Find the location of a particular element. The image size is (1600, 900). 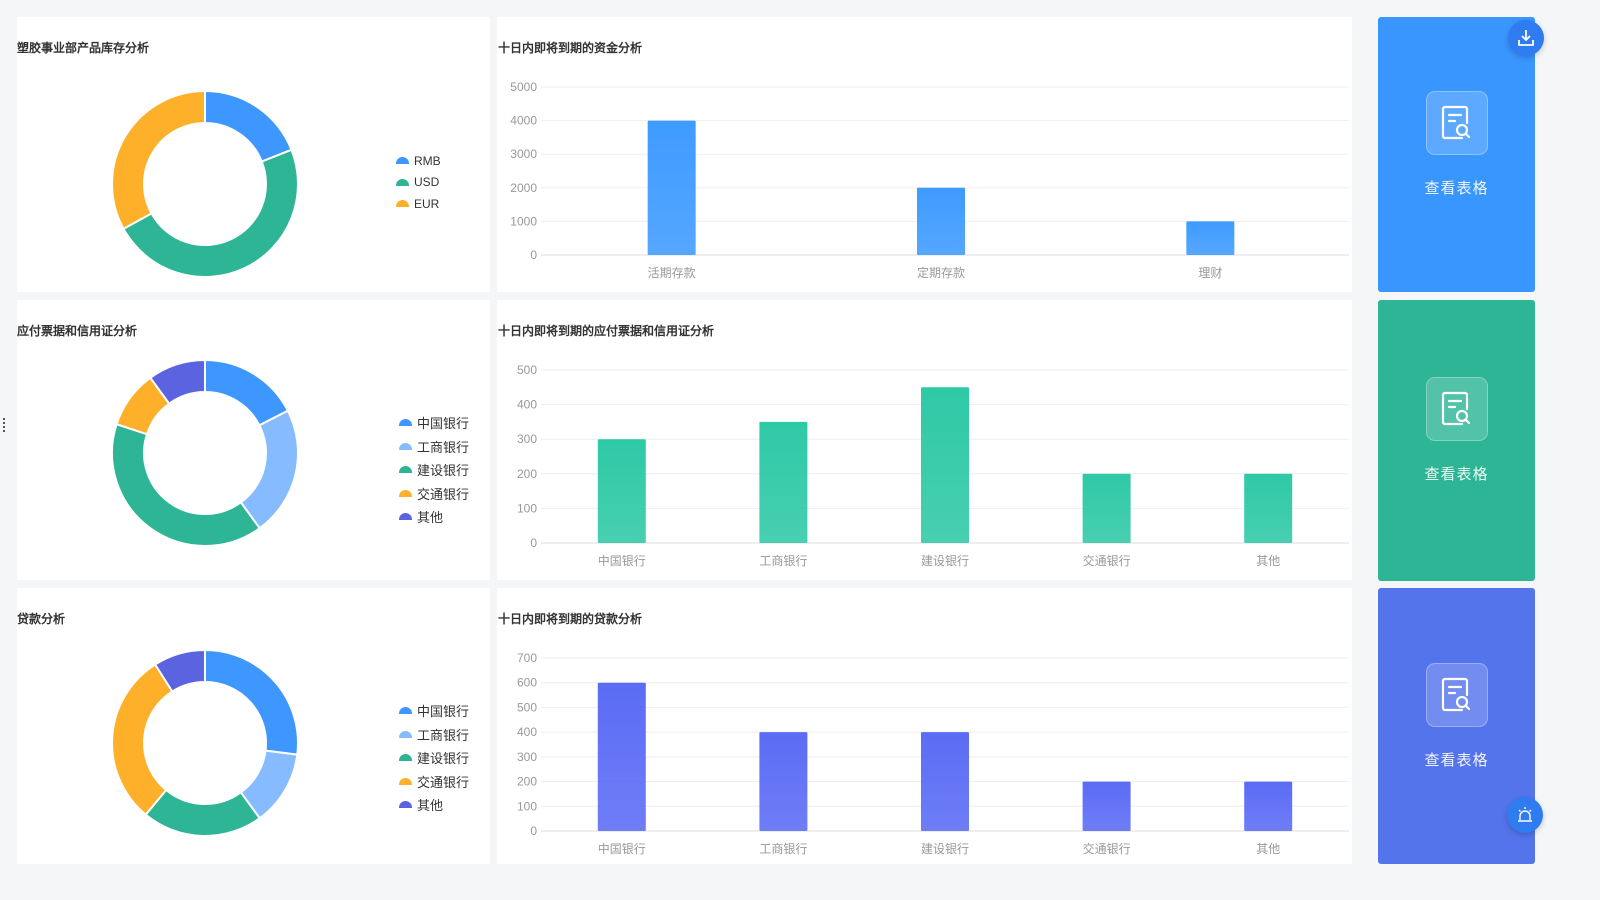

x-tick-label: 中国银行 is located at coordinates (622, 560).